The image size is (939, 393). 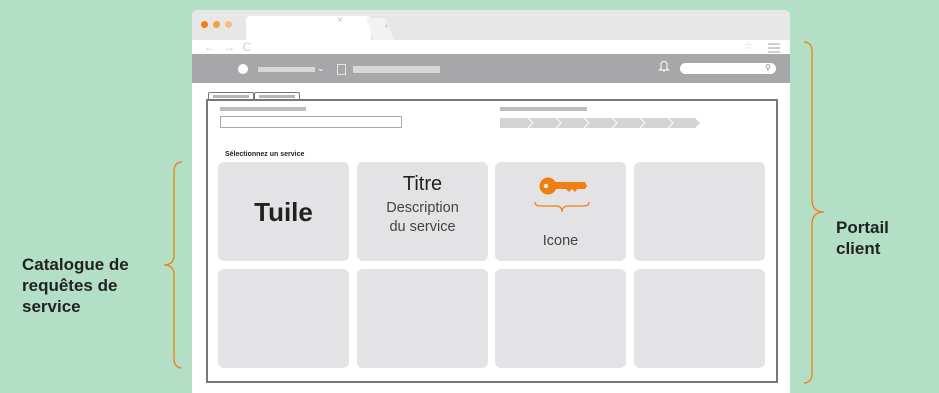 I want to click on tab-close-icon: ×, so click(x=340, y=20).